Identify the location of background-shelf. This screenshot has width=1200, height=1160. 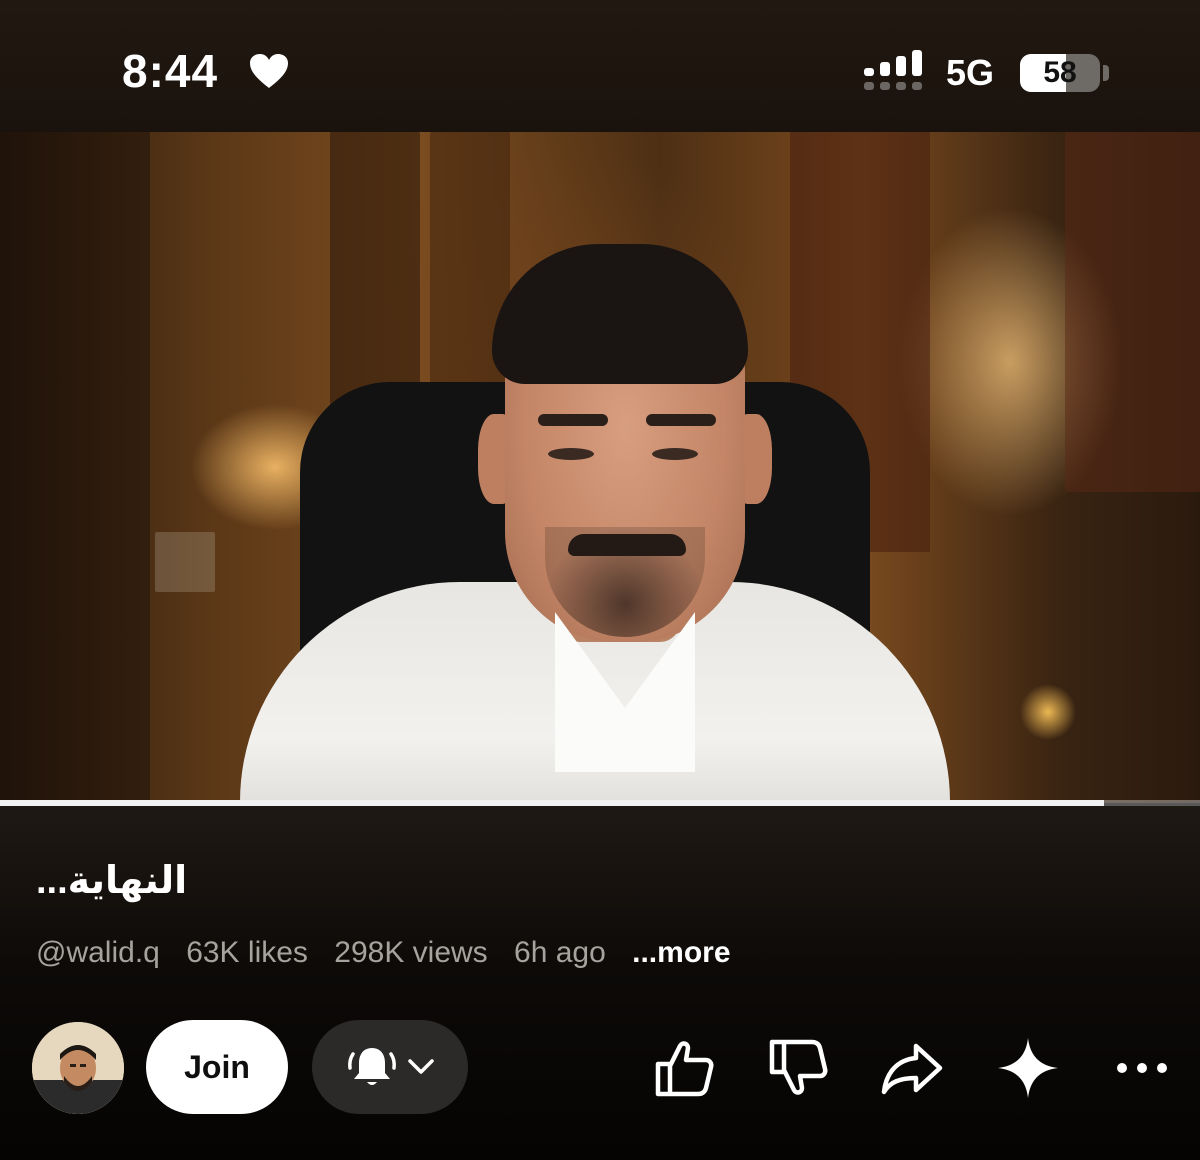
(1132, 312).